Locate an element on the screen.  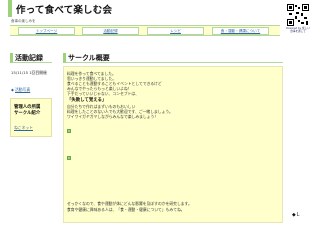
nav-item-top: トップページ is located at coordinates (46, 31).